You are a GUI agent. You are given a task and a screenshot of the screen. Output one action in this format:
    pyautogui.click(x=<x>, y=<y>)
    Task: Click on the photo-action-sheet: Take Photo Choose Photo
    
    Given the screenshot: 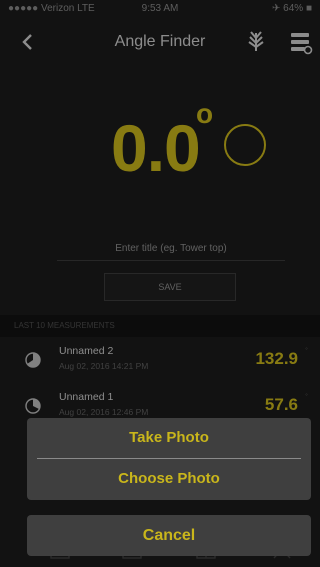 What is the action you would take?
    pyautogui.click(x=169, y=459)
    